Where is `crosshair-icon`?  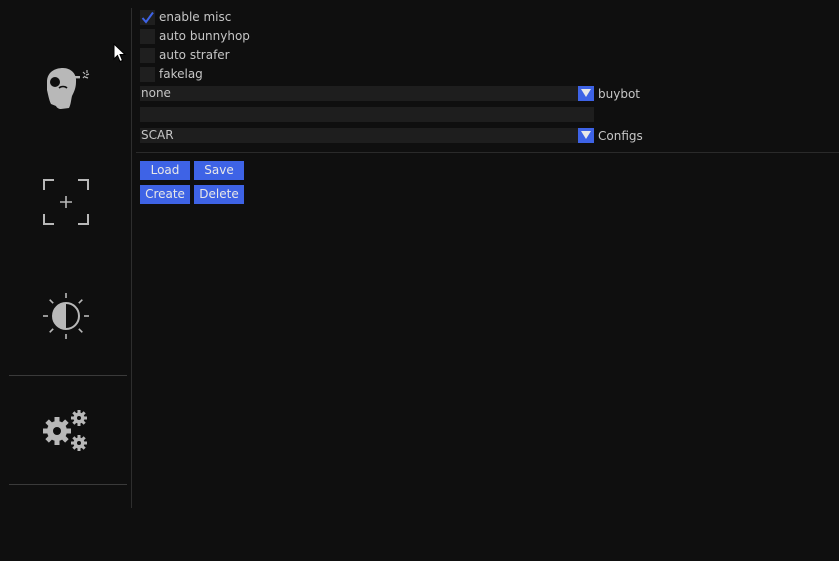
crosshair-icon is located at coordinates (66, 202).